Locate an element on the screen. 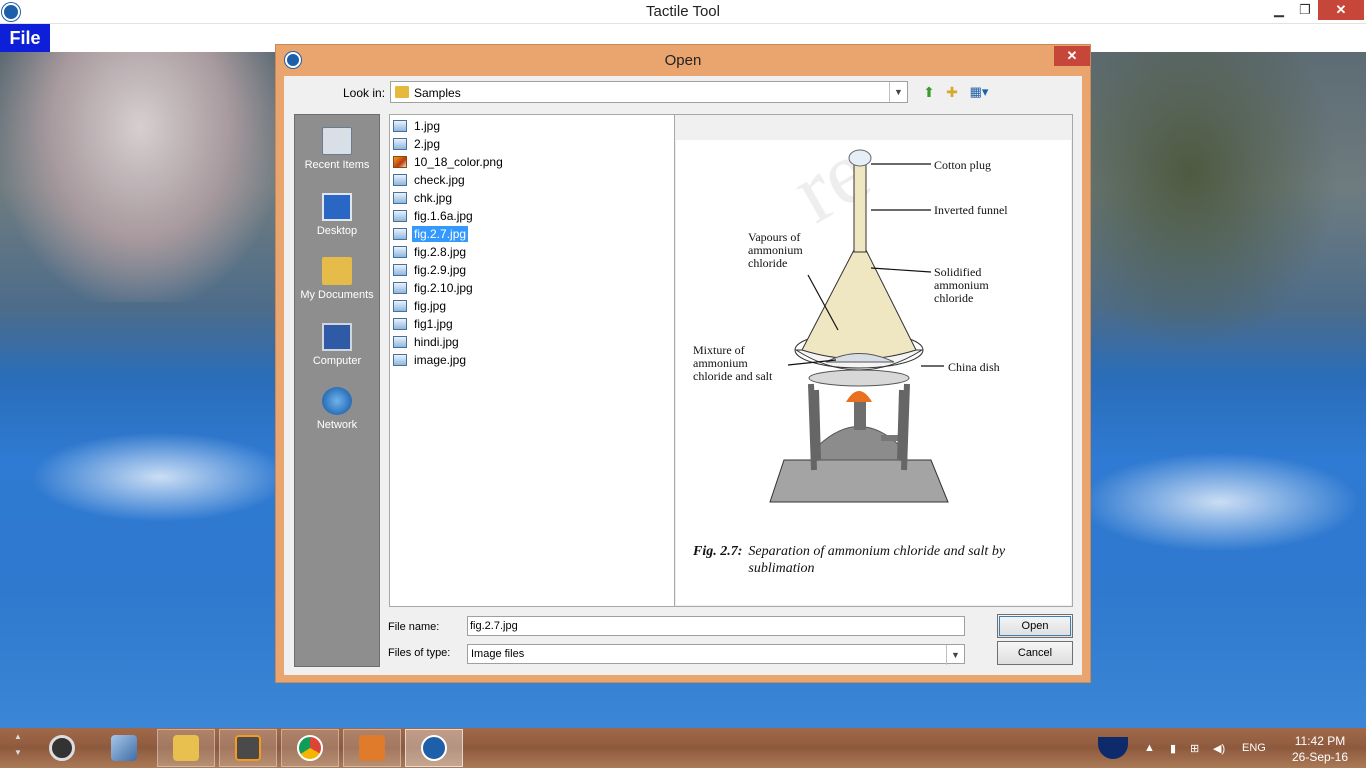 The width and height of the screenshot is (1366, 768). computer-icon is located at coordinates (337, 337).